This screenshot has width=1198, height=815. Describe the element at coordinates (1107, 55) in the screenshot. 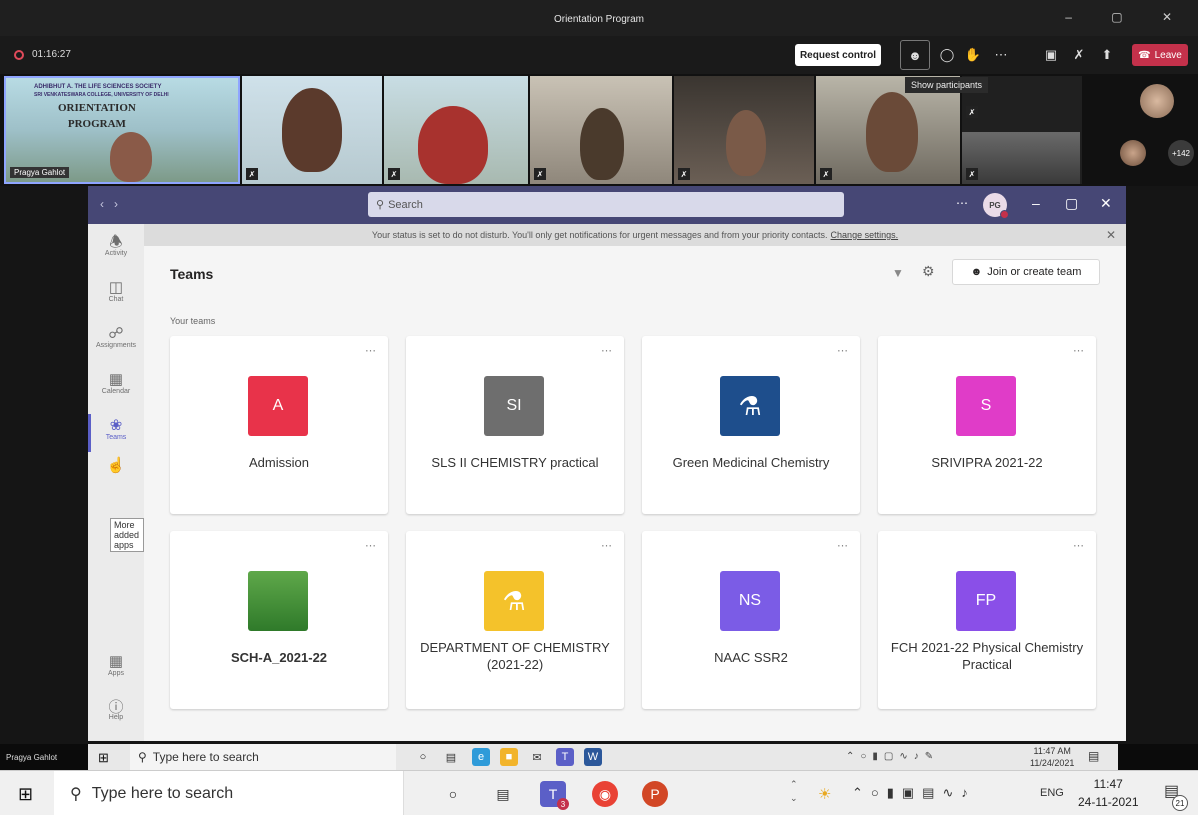

I see `share-button: ⬆` at that location.